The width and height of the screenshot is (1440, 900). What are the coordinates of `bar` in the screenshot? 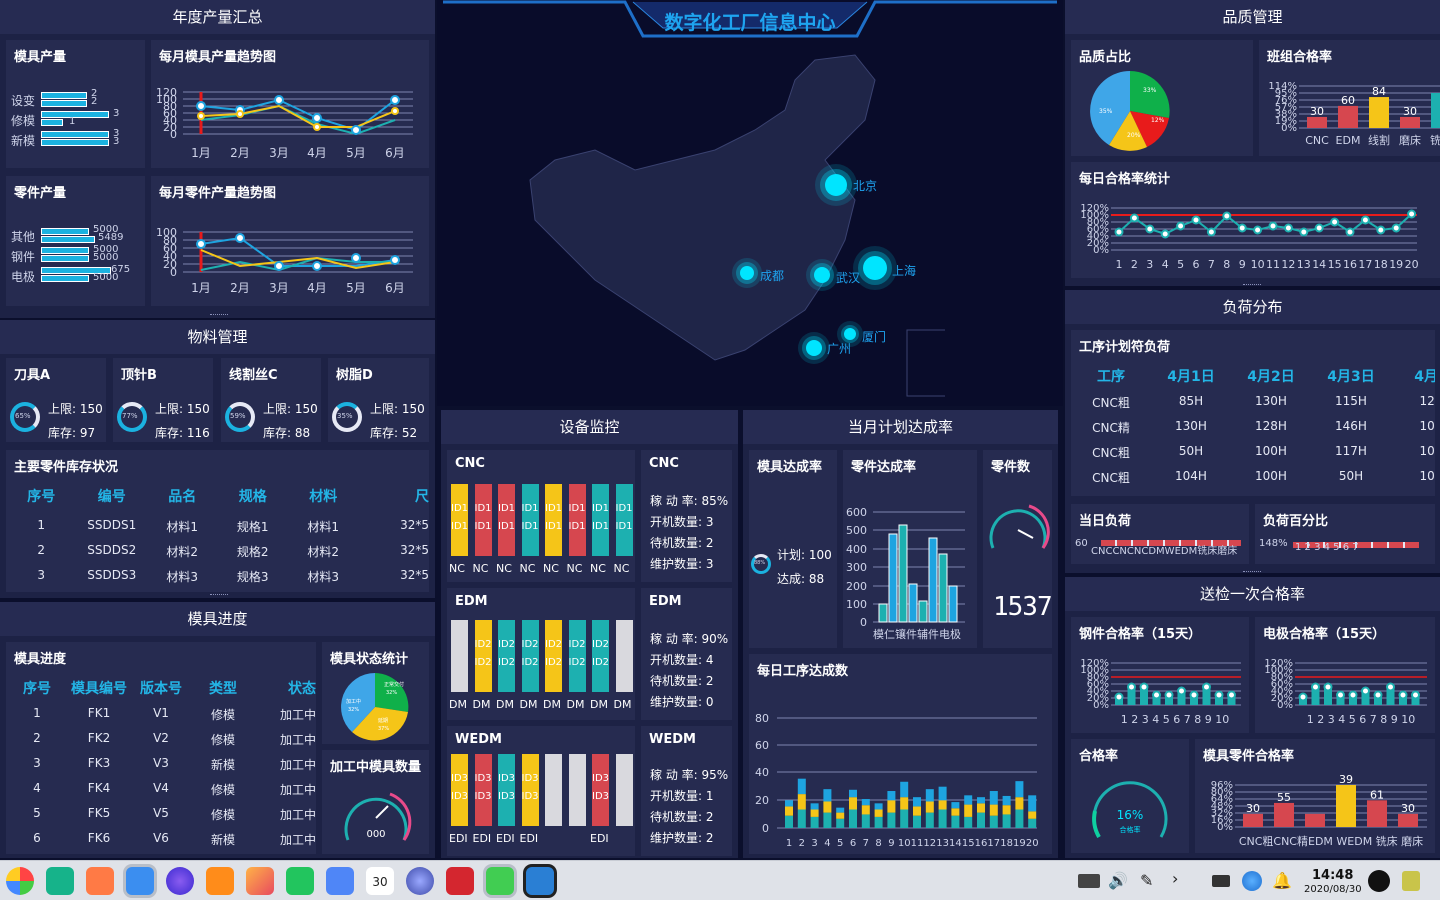 It's located at (1435, 110).